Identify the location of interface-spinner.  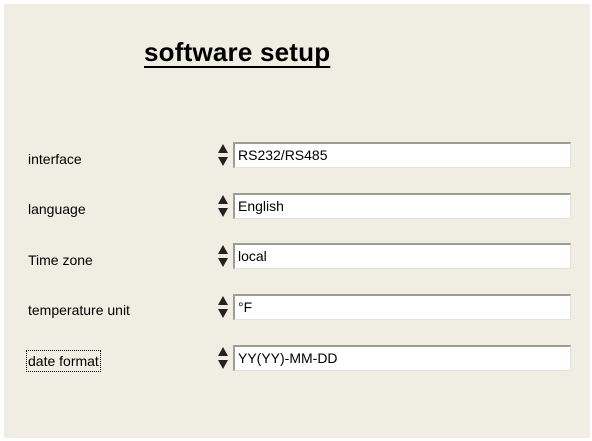
(223, 155).